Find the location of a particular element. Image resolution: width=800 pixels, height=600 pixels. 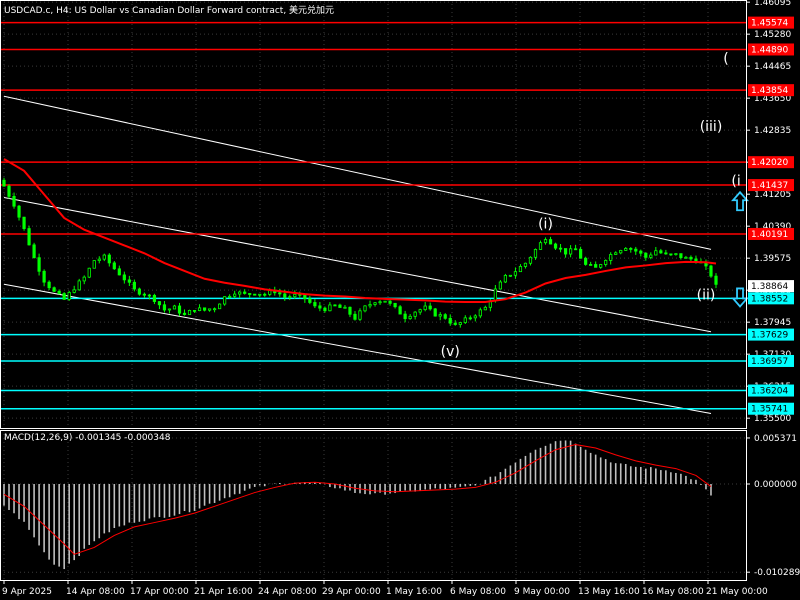

time-tick-label: 14 Apr 08:00 is located at coordinates (95, 592).